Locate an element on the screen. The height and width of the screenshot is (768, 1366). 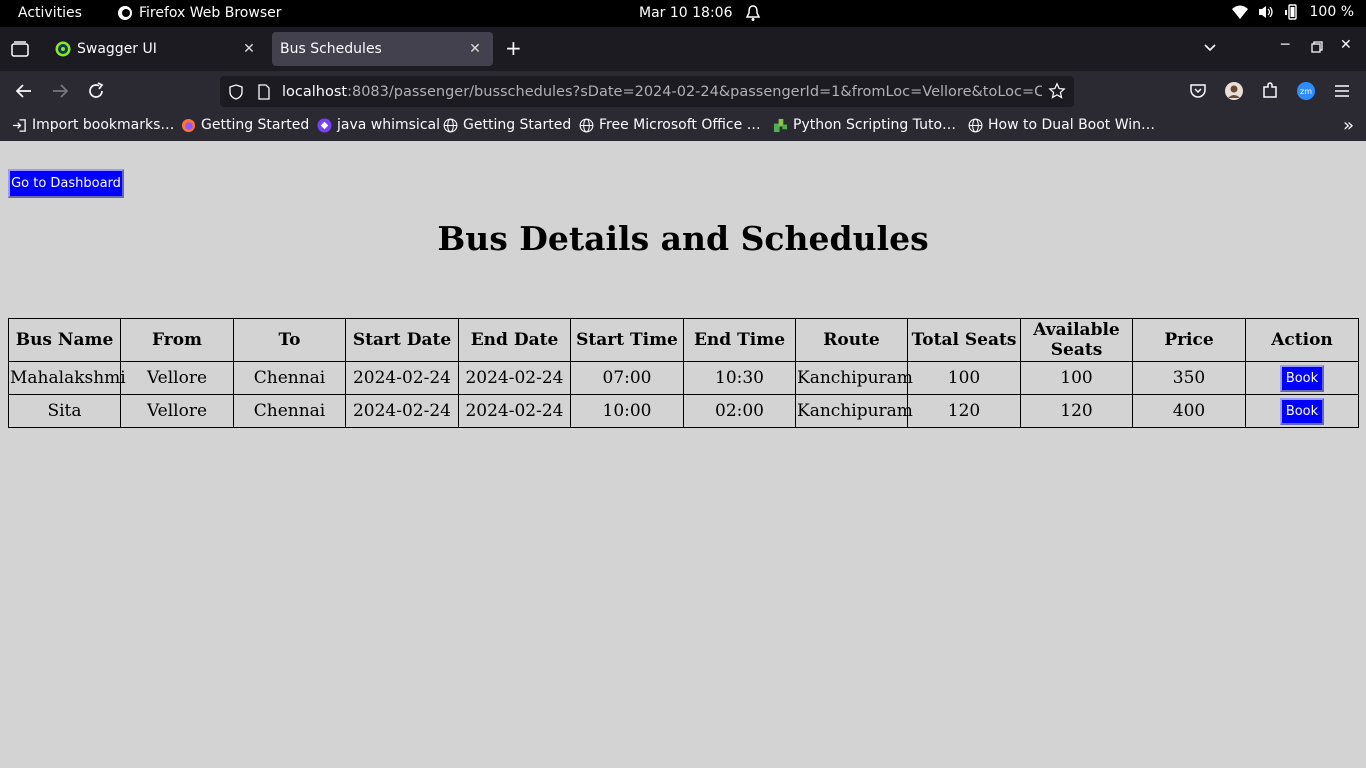
cell-available-seats: 120 is located at coordinates (1076, 411).